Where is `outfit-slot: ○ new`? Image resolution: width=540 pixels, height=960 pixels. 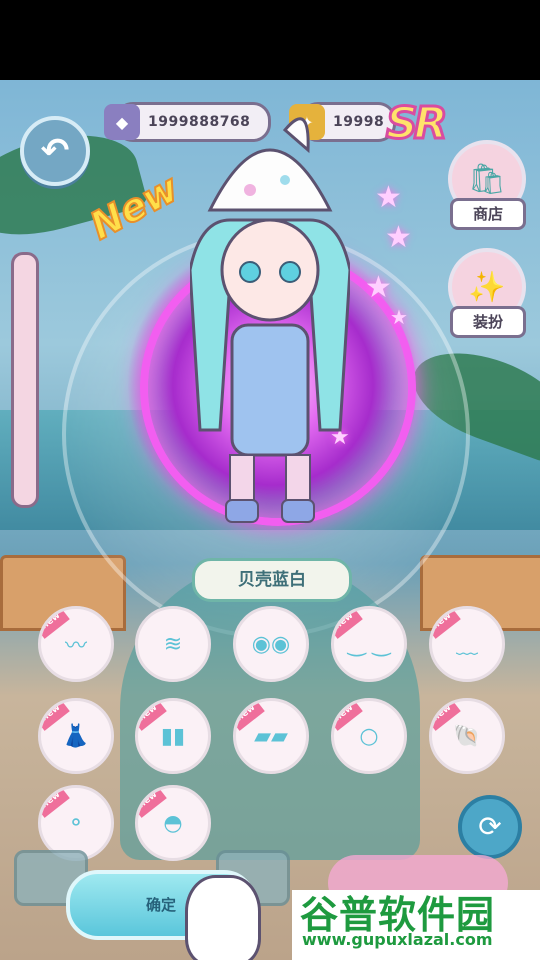 outfit-slot: ○ new is located at coordinates (369, 736).